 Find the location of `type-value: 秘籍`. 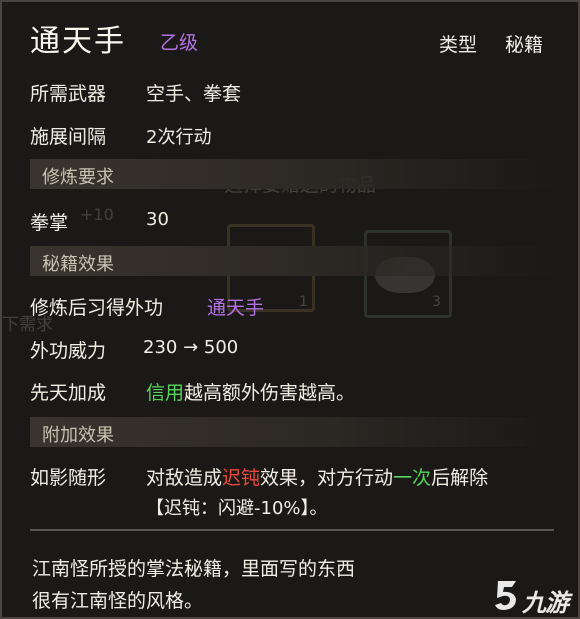

type-value: 秘籍 is located at coordinates (524, 45).